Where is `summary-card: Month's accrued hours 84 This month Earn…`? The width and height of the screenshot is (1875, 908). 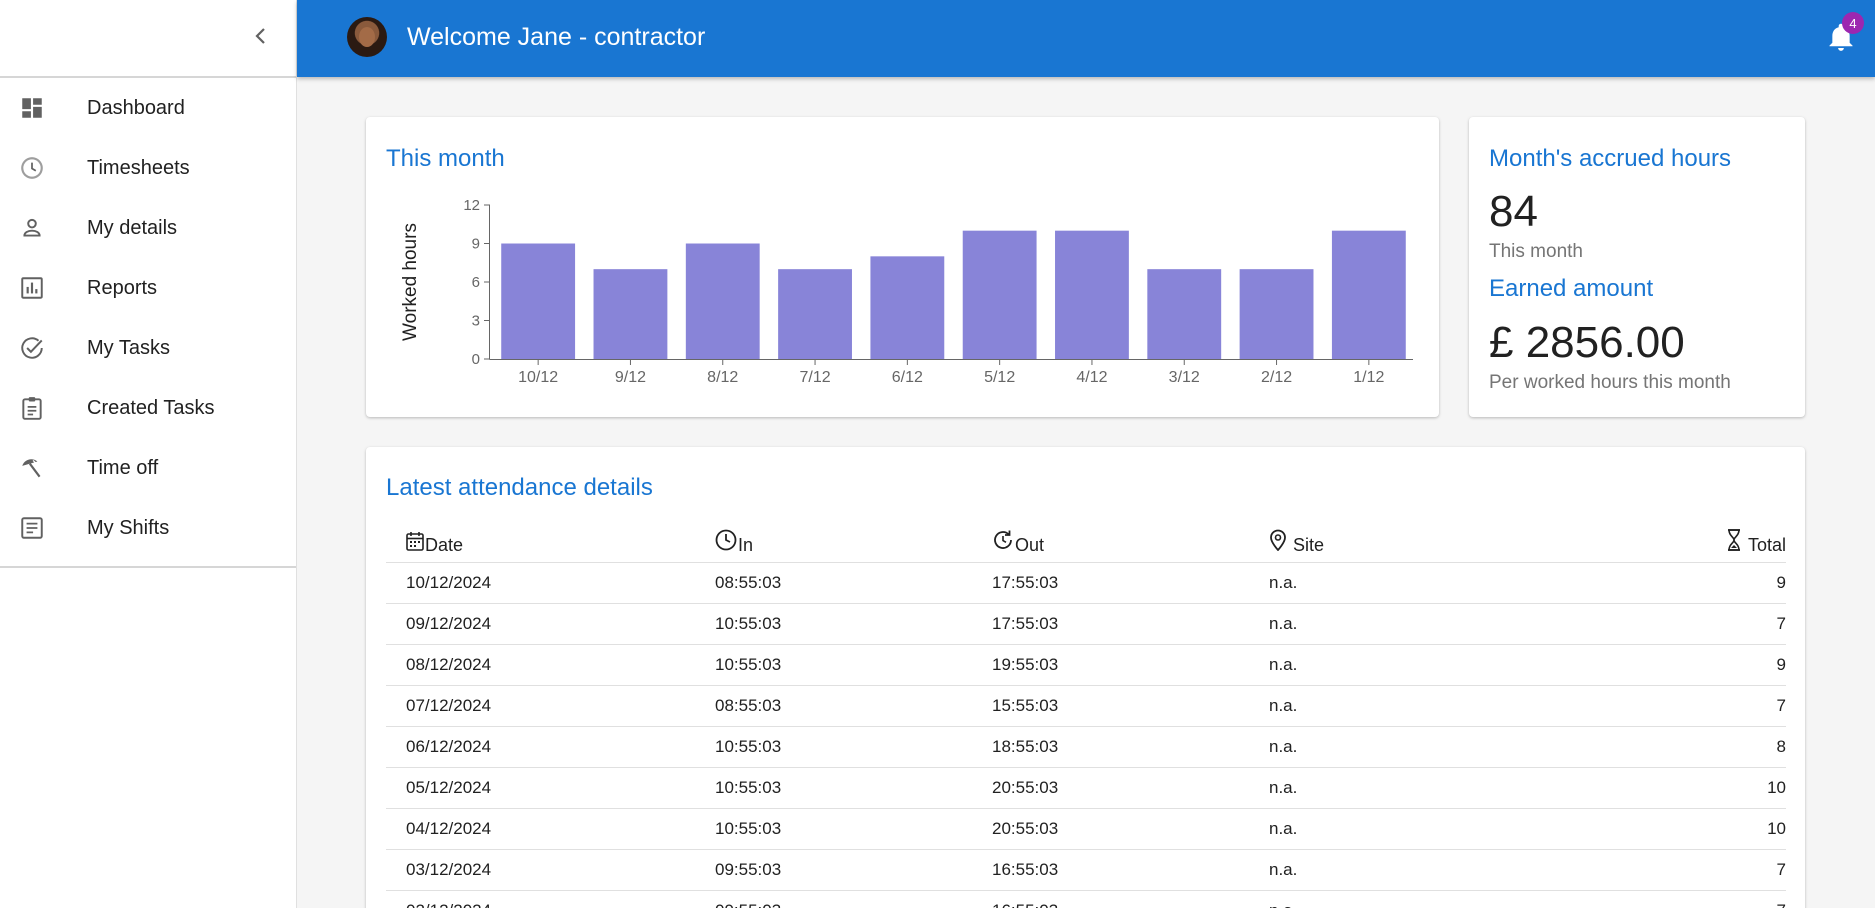 summary-card: Month's accrued hours 84 This month Earn… is located at coordinates (1637, 267).